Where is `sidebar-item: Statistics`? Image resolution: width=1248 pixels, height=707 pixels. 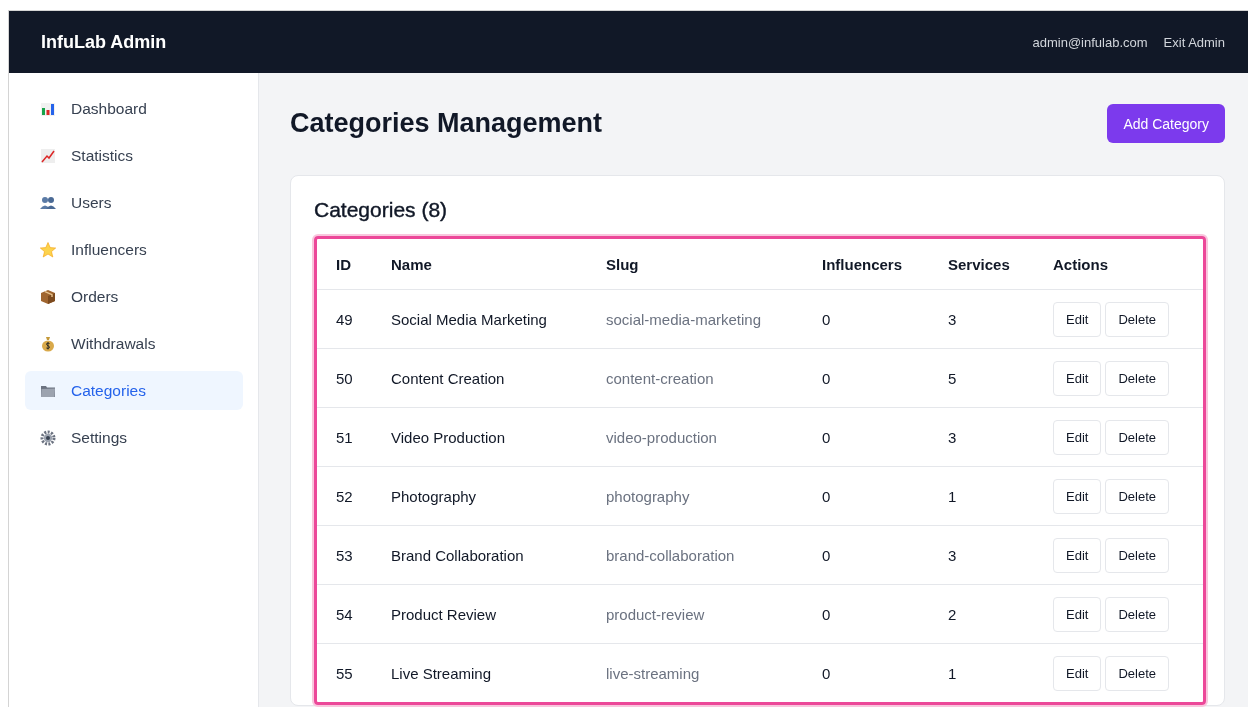 sidebar-item: Statistics is located at coordinates (134, 155).